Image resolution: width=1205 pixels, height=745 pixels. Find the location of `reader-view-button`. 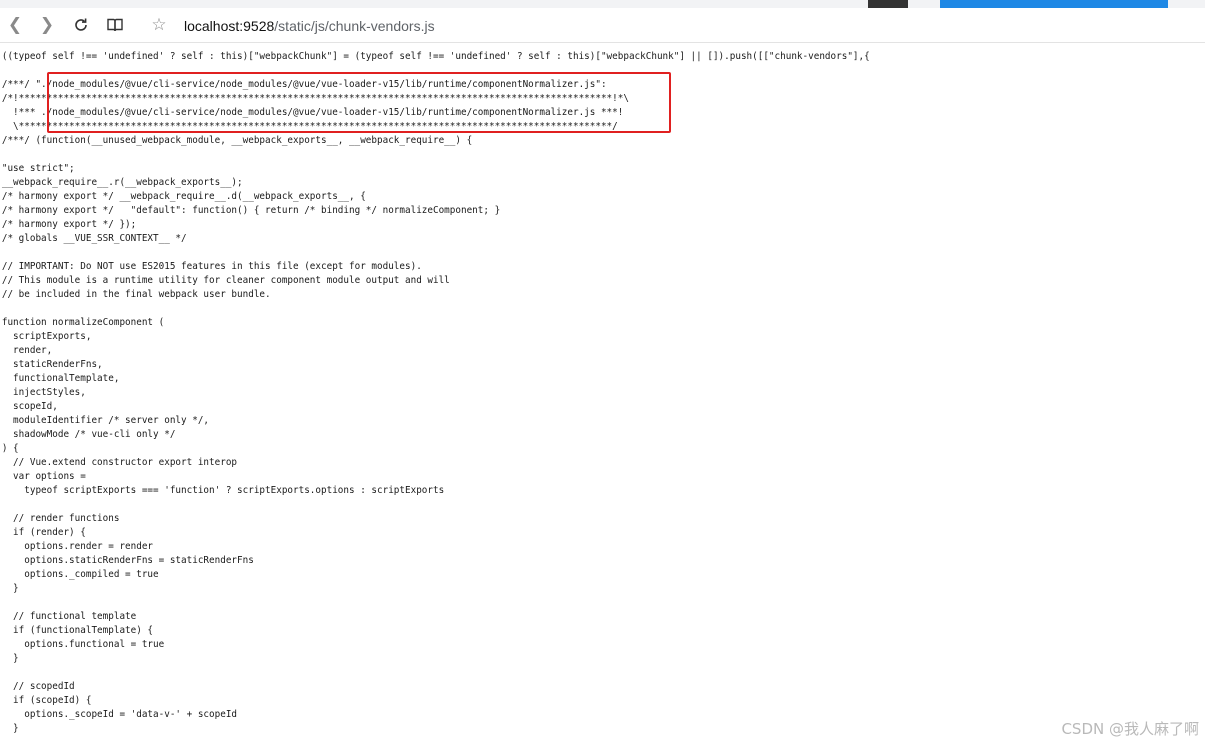

reader-view-button is located at coordinates (115, 25).